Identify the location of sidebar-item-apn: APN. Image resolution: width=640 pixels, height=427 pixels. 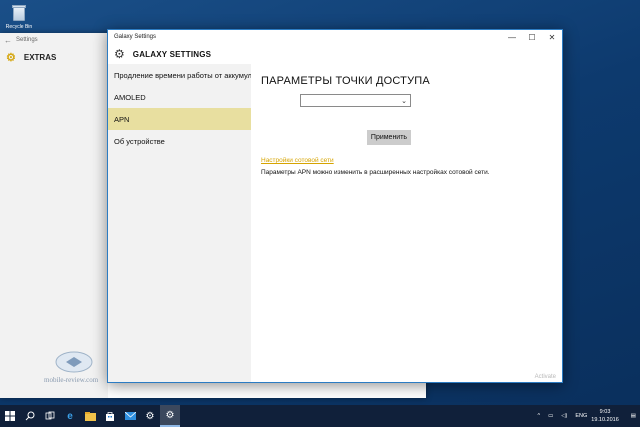
(179, 119).